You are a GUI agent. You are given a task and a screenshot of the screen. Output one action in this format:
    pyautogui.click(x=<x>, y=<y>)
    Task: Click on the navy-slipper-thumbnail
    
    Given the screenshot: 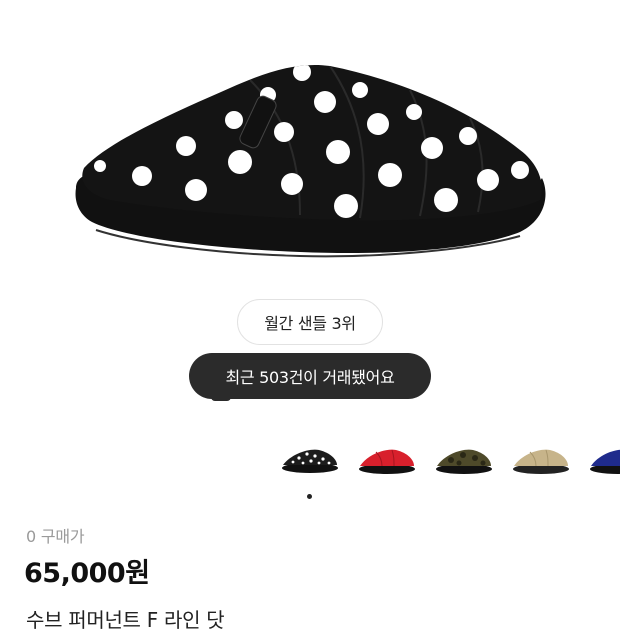 What is the action you would take?
    pyautogui.click(x=603, y=462)
    